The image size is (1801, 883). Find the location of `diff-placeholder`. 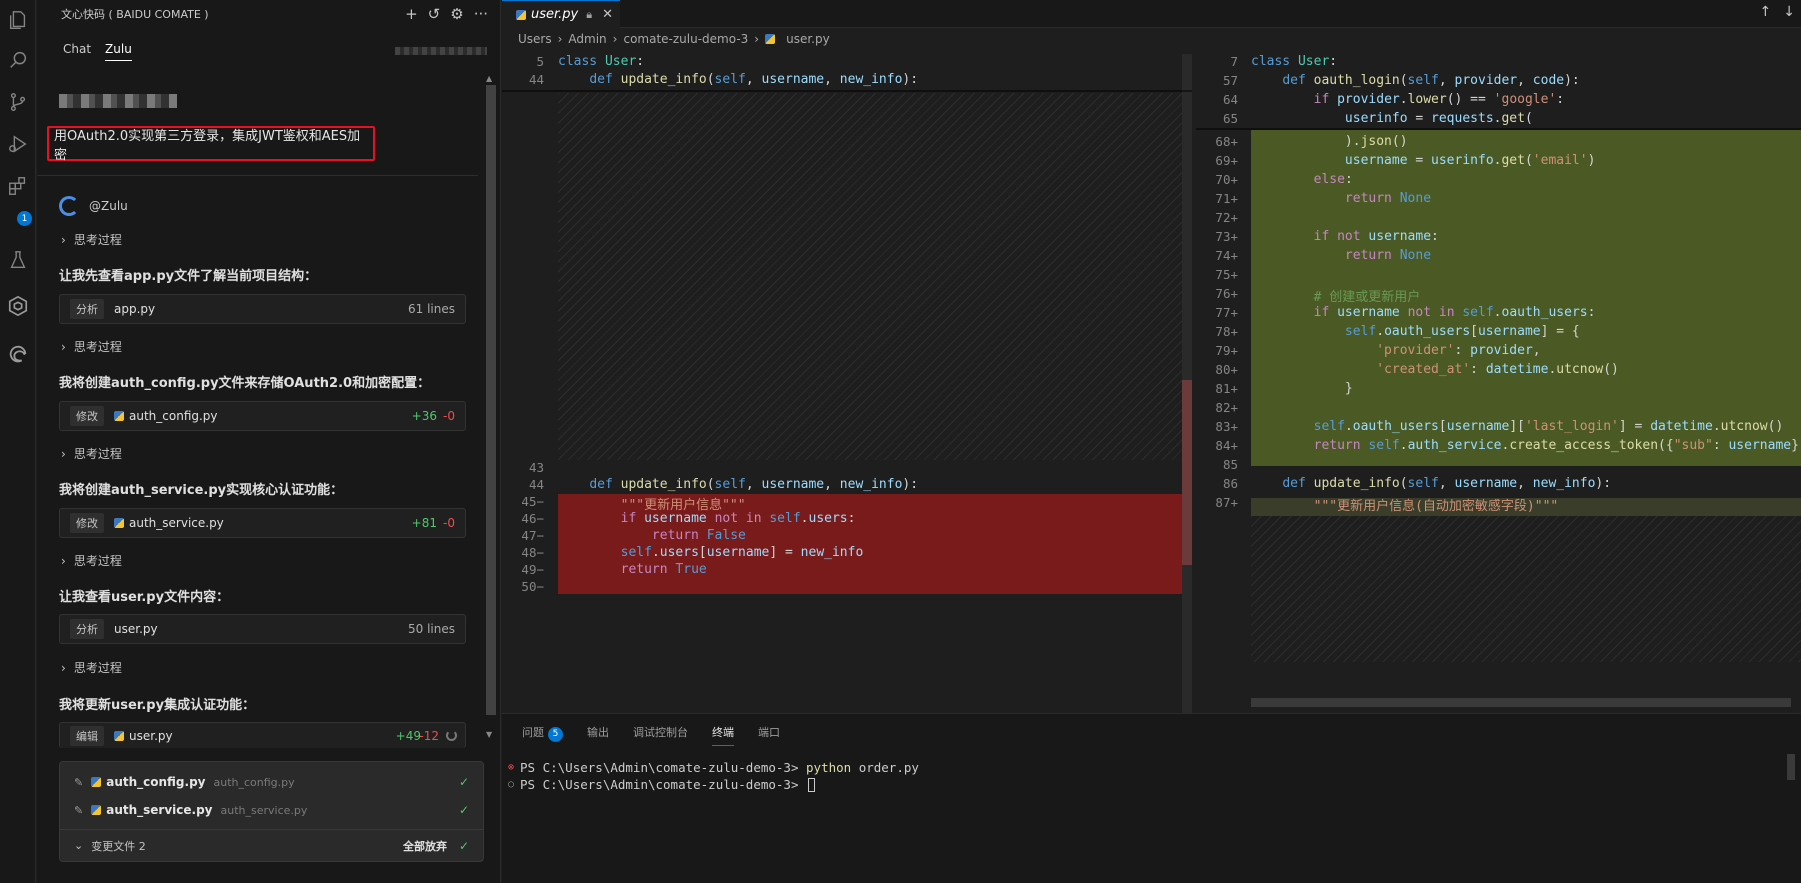

diff-placeholder is located at coordinates (1526, 589).